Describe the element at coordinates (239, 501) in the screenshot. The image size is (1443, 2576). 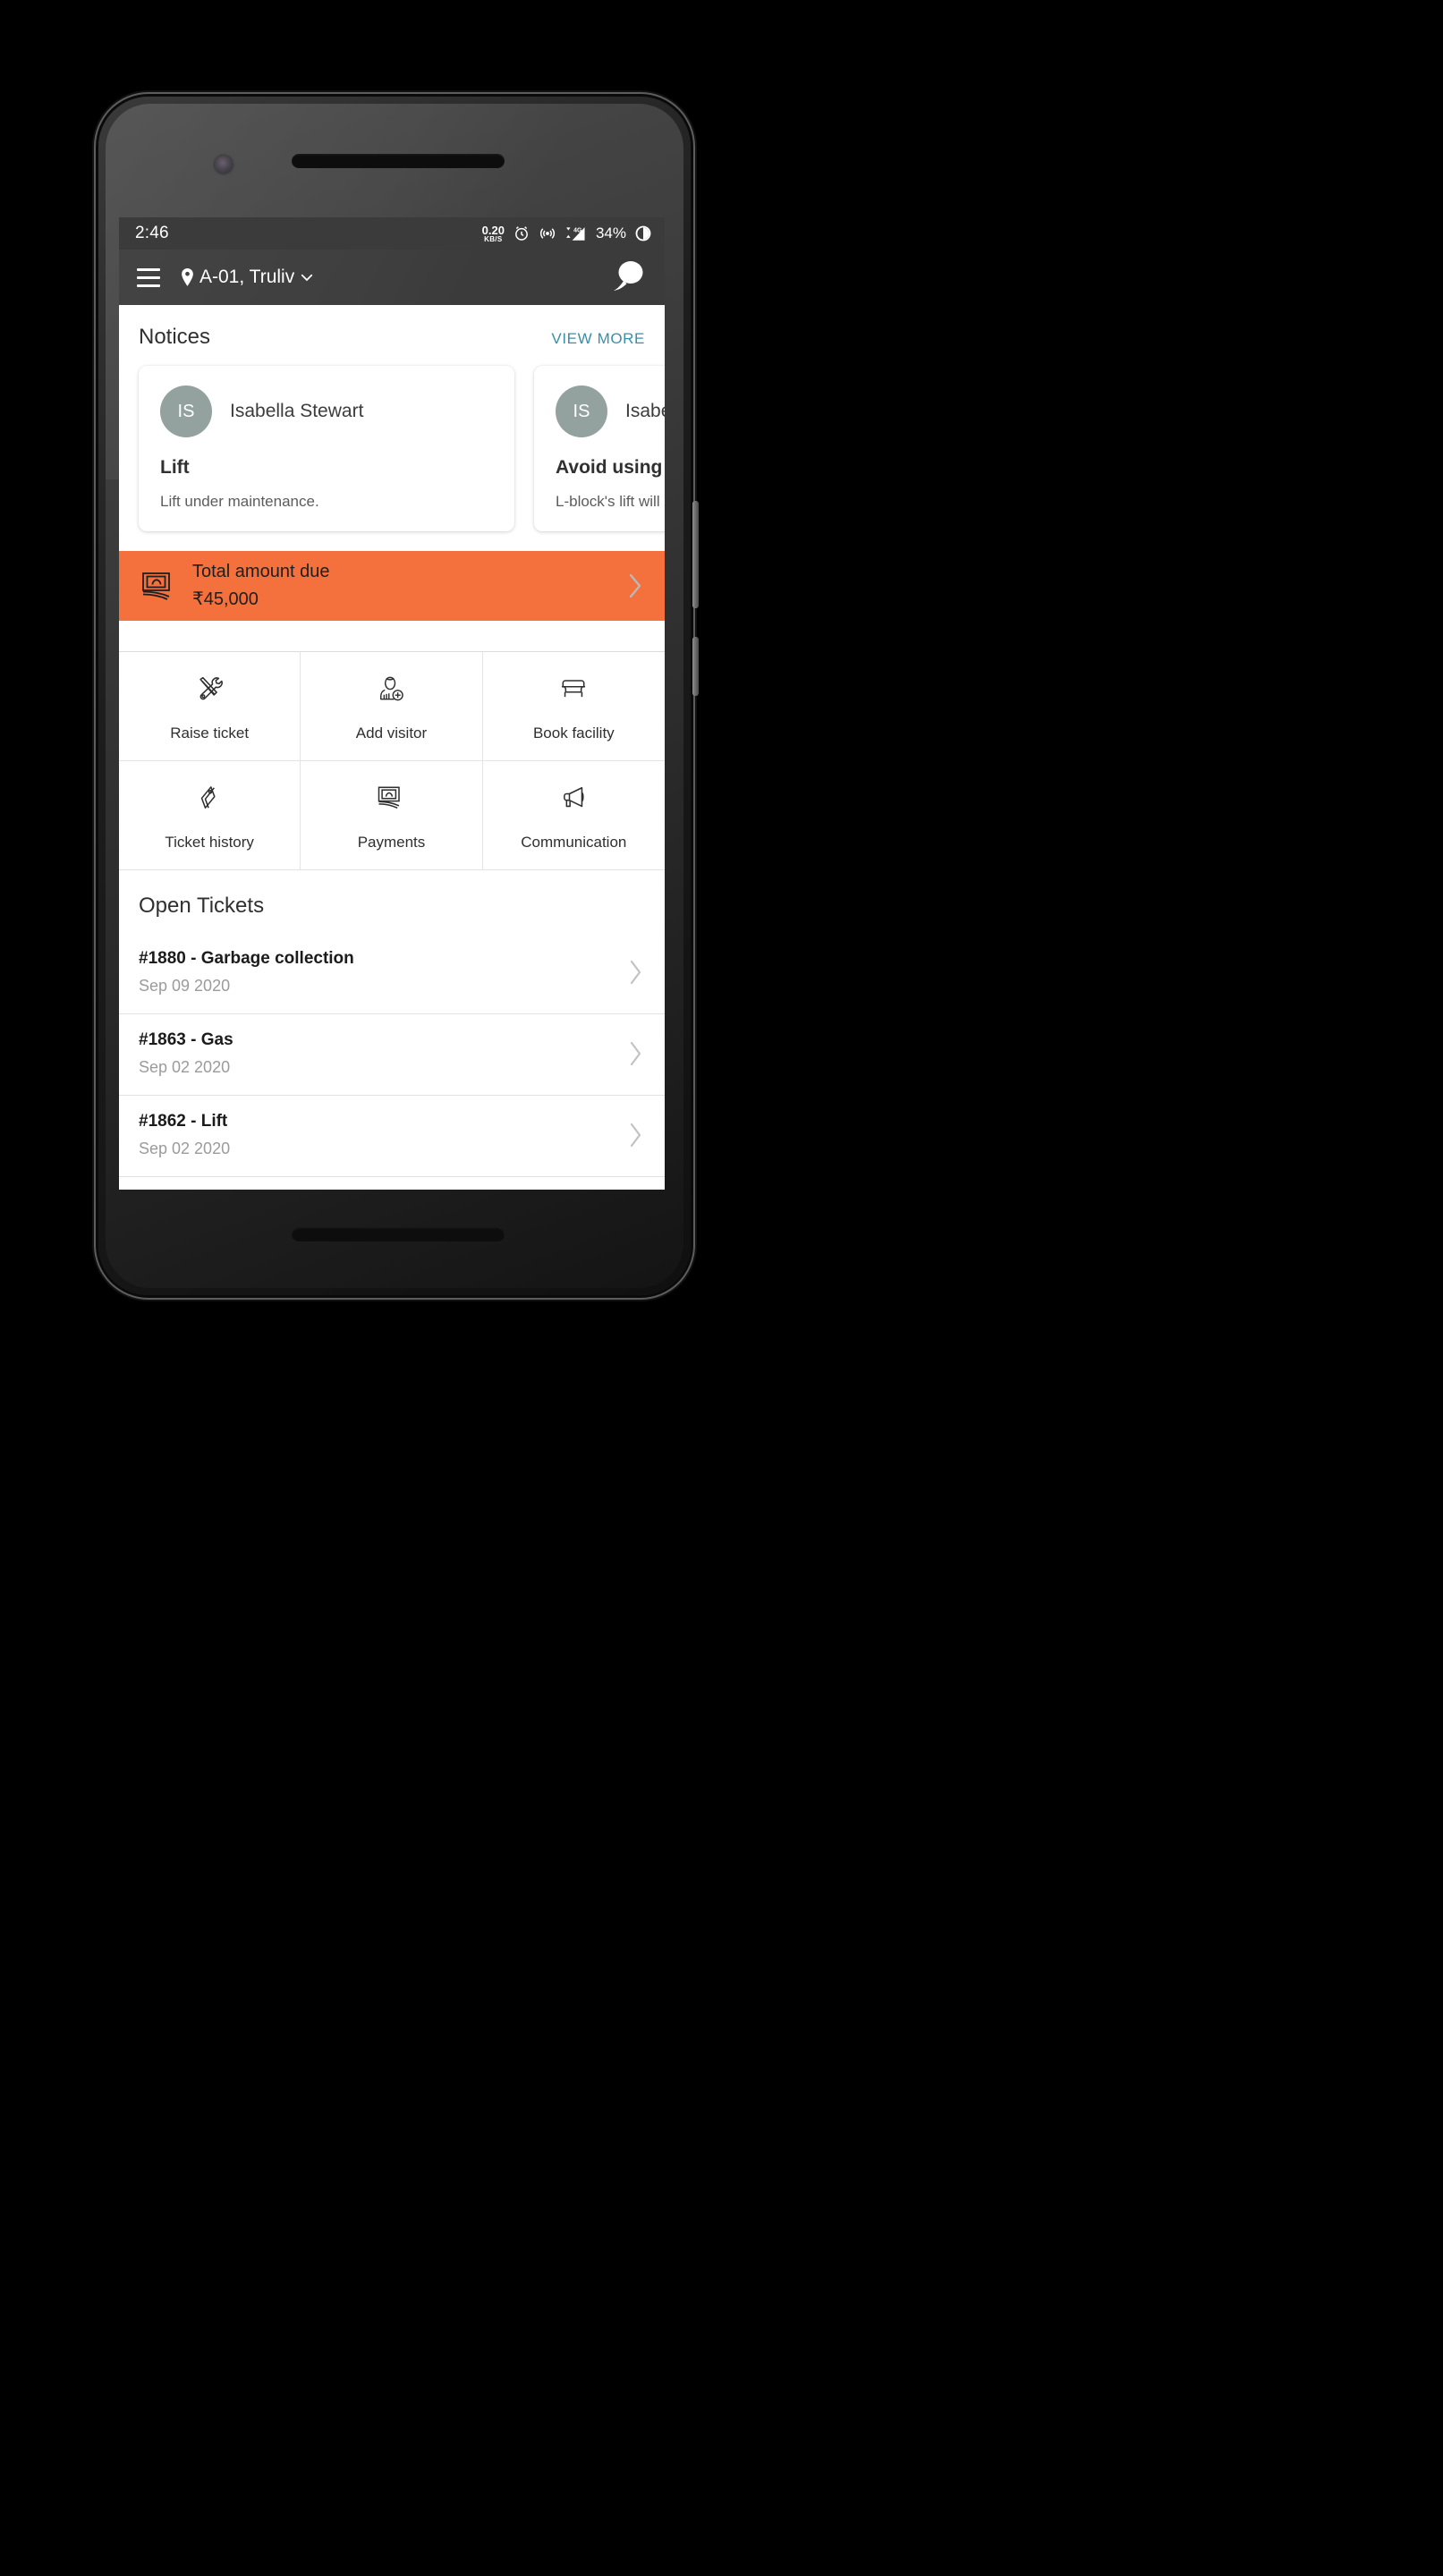
I see `notice-body: Lift under maintenance.` at that location.